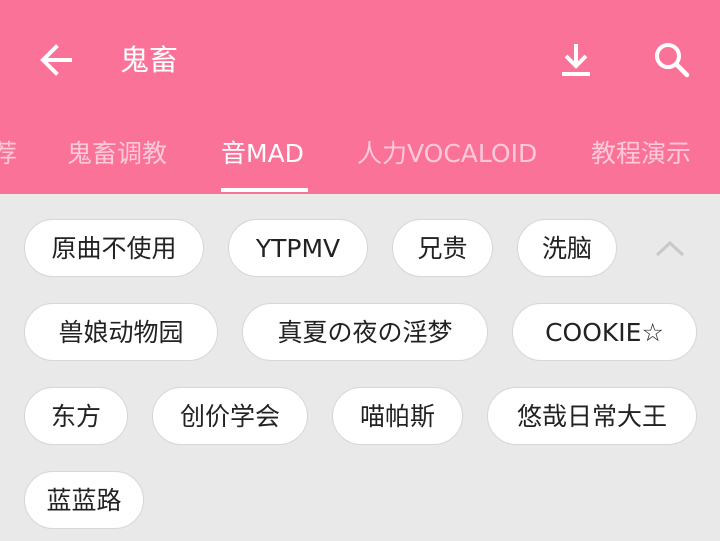 This screenshot has height=541, width=720. Describe the element at coordinates (76, 416) in the screenshot. I see `tag-chip: 东方` at that location.